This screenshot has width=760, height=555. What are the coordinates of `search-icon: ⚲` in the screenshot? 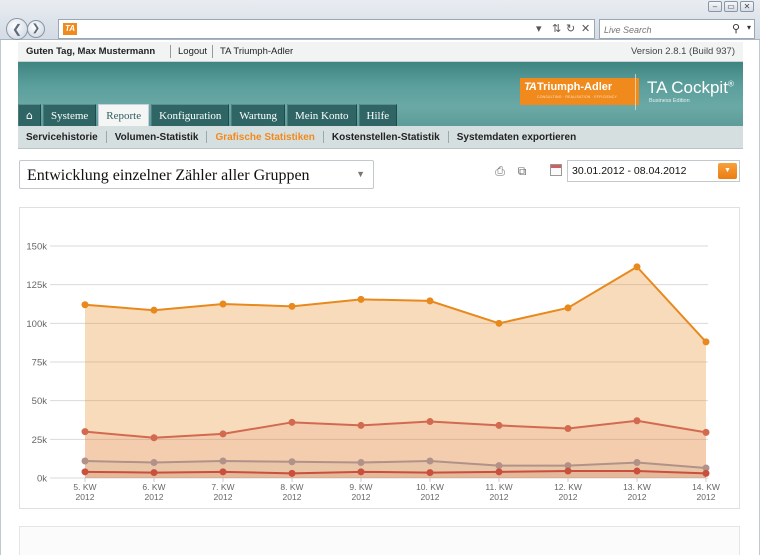 It's located at (736, 28).